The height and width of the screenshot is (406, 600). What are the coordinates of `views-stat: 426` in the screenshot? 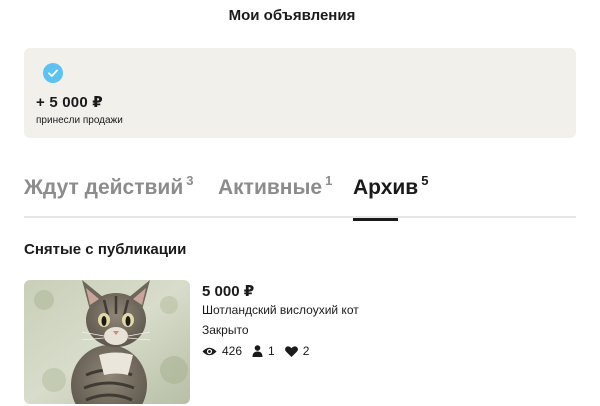 It's located at (222, 351).